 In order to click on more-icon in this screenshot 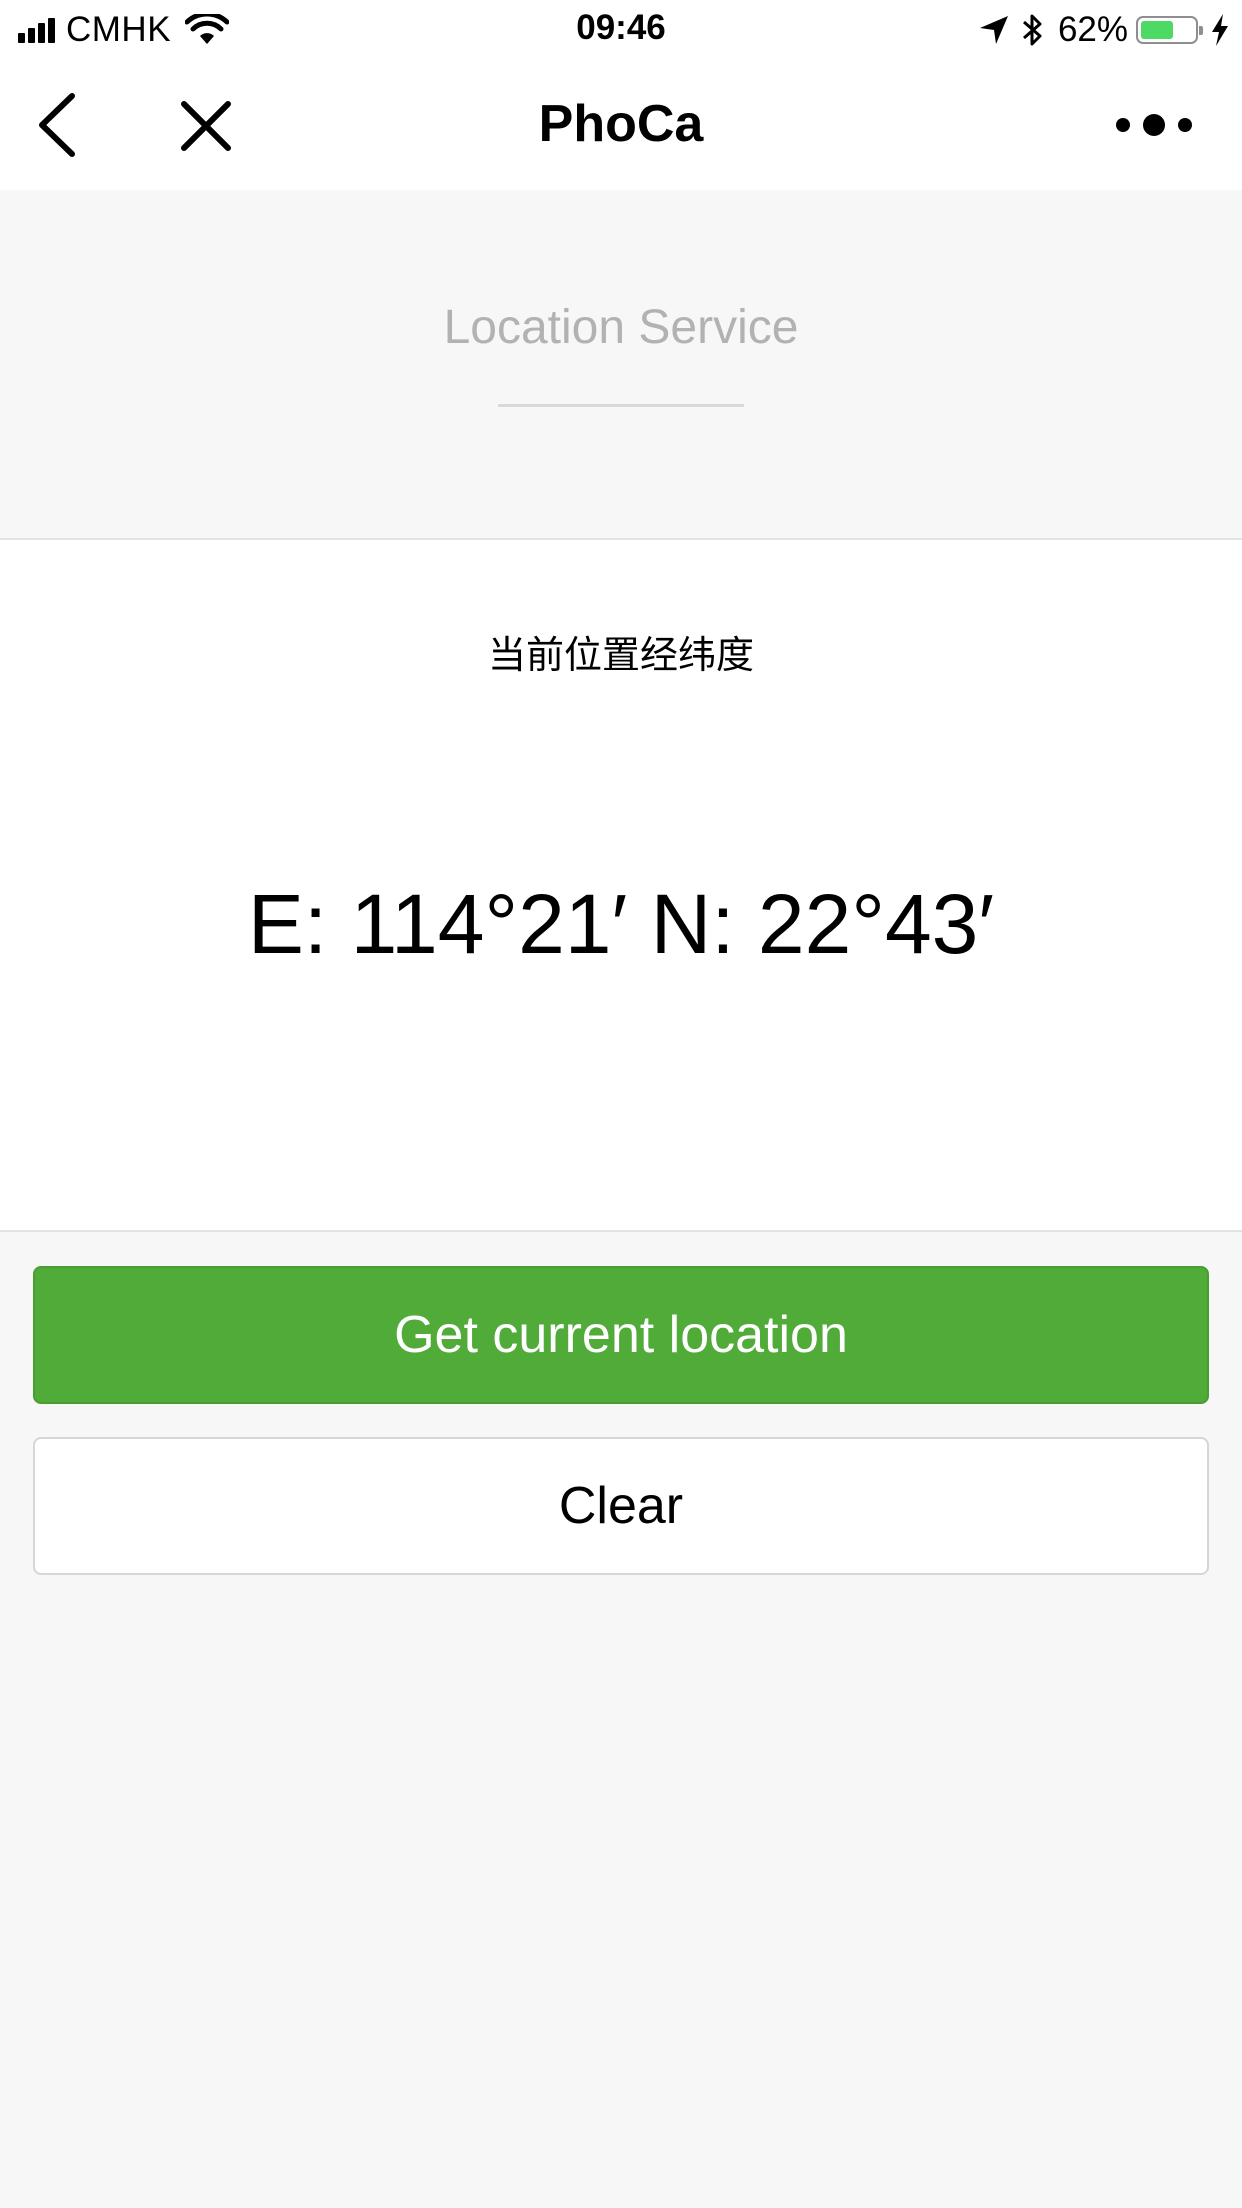, I will do `click(1154, 125)`.